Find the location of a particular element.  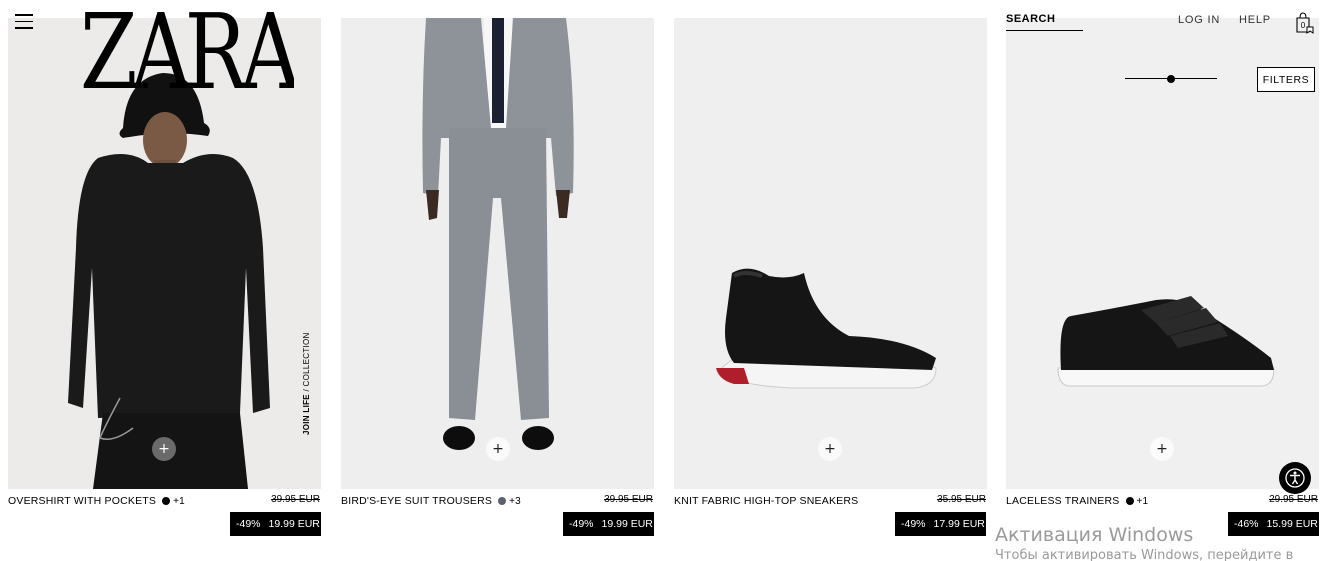

zara-logo: ZARA is located at coordinates (187, 48).